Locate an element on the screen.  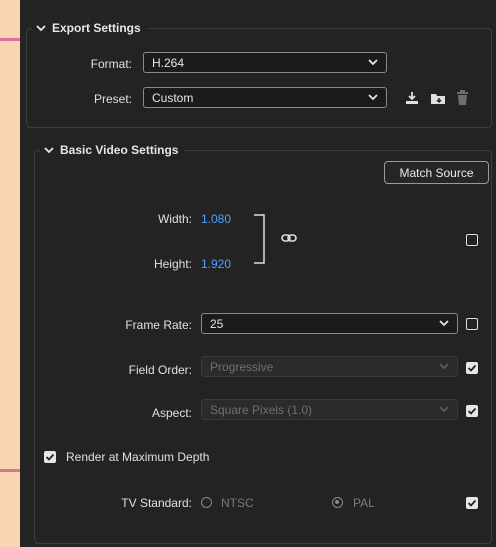
height-value: 1.920 is located at coordinates (216, 264).